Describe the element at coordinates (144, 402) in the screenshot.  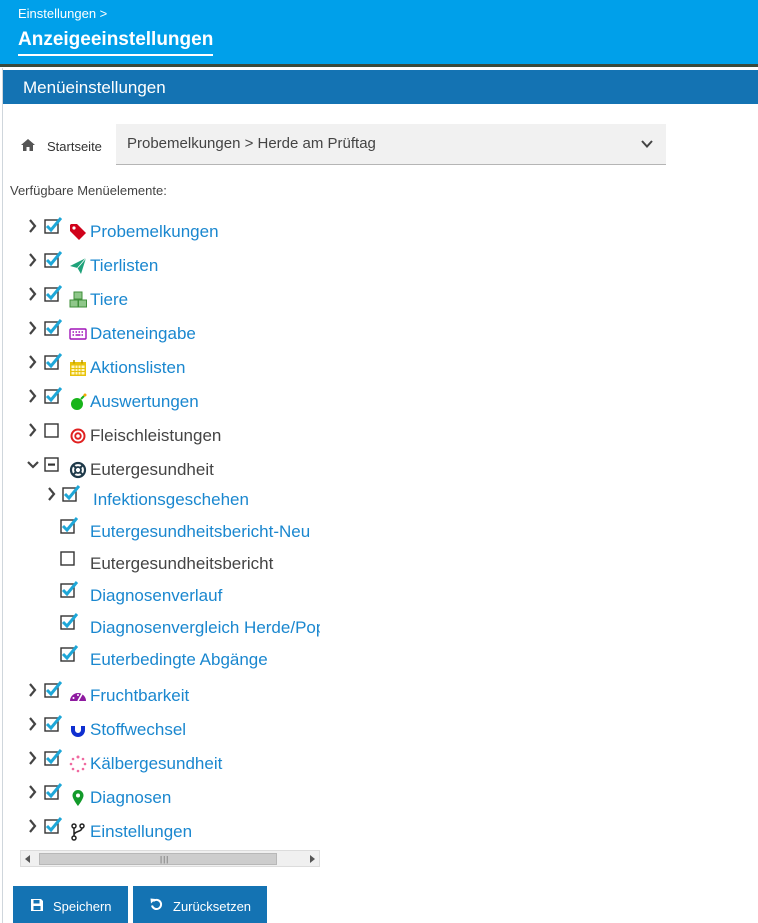
I see `tree-item-label: Auswertungen` at that location.